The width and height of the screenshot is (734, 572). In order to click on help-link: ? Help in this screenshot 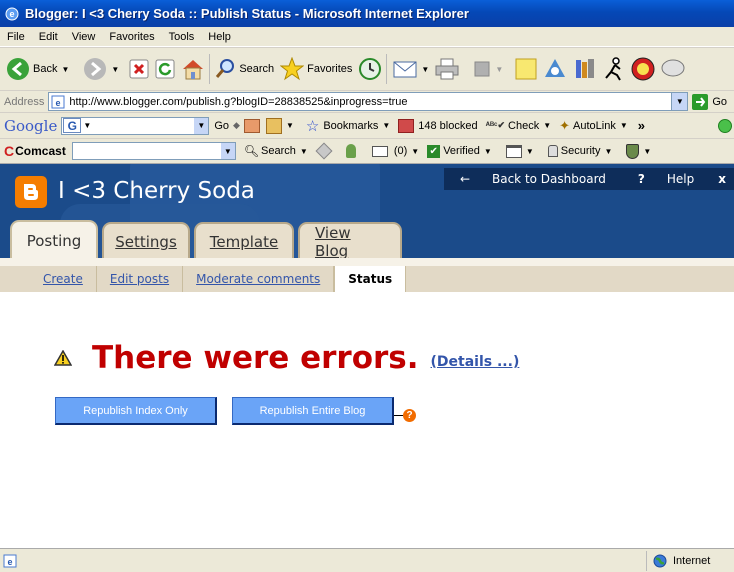, I will do `click(666, 179)`.